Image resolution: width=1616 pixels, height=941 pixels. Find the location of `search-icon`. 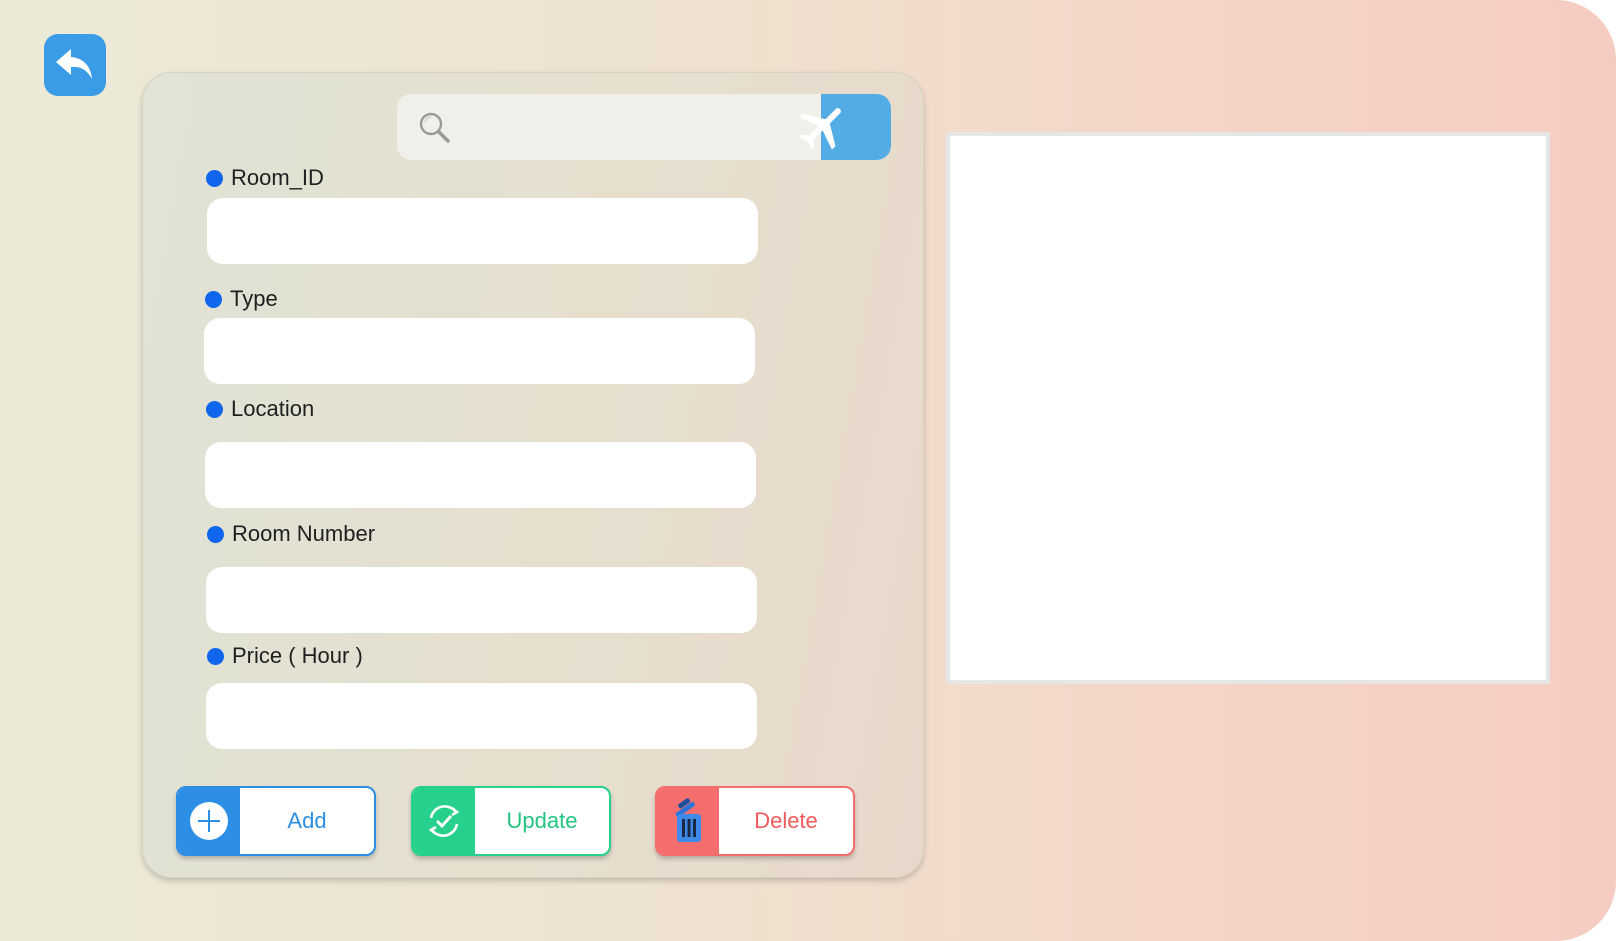

search-icon is located at coordinates (434, 127).